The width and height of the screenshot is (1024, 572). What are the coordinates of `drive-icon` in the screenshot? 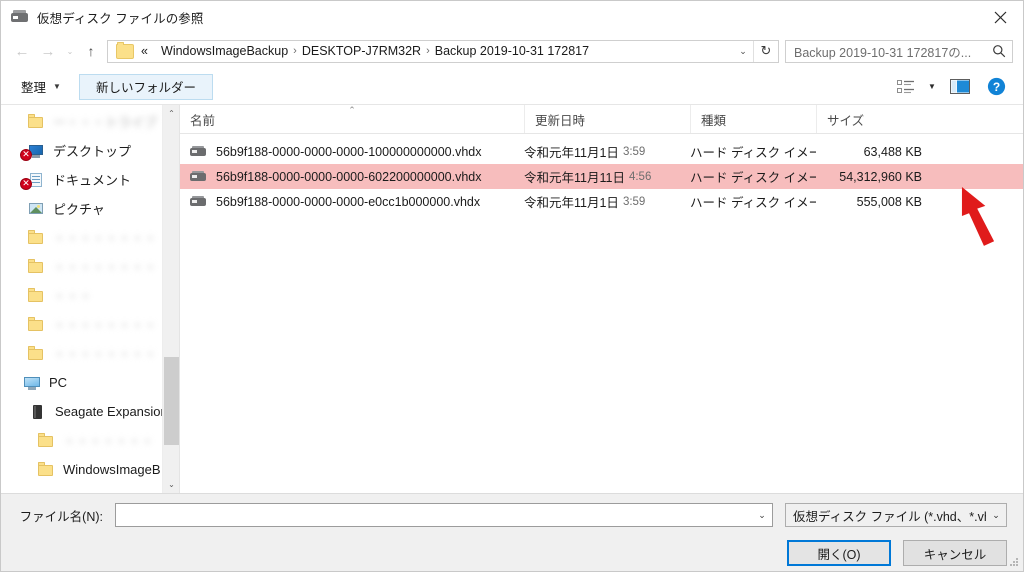 It's located at (38, 412).